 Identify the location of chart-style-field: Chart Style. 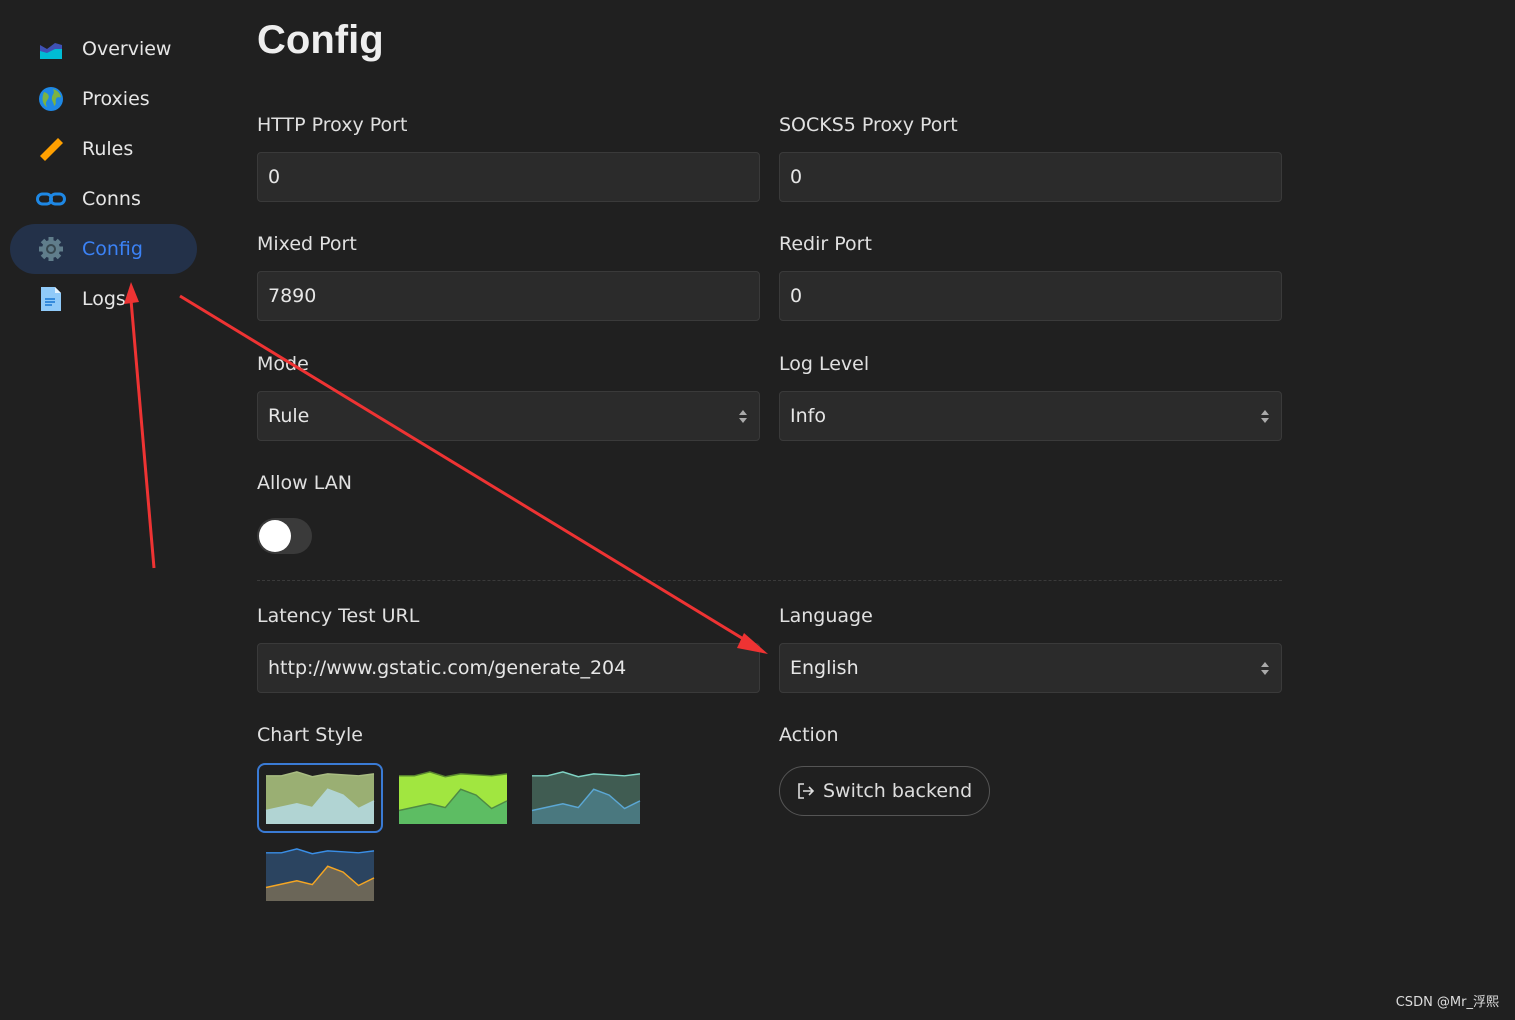
(508, 738).